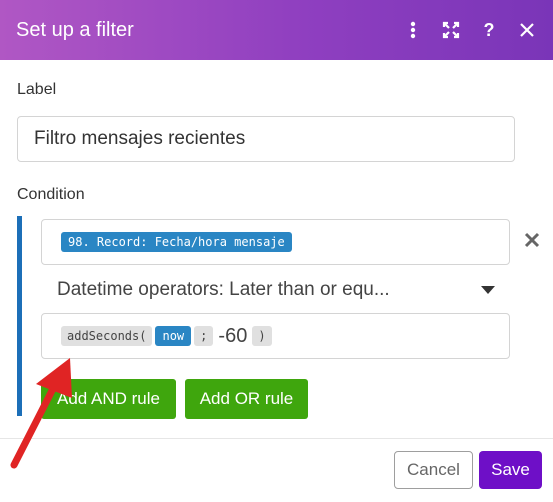  Describe the element at coordinates (433, 470) in the screenshot. I see `cancel-button: Cancel` at that location.